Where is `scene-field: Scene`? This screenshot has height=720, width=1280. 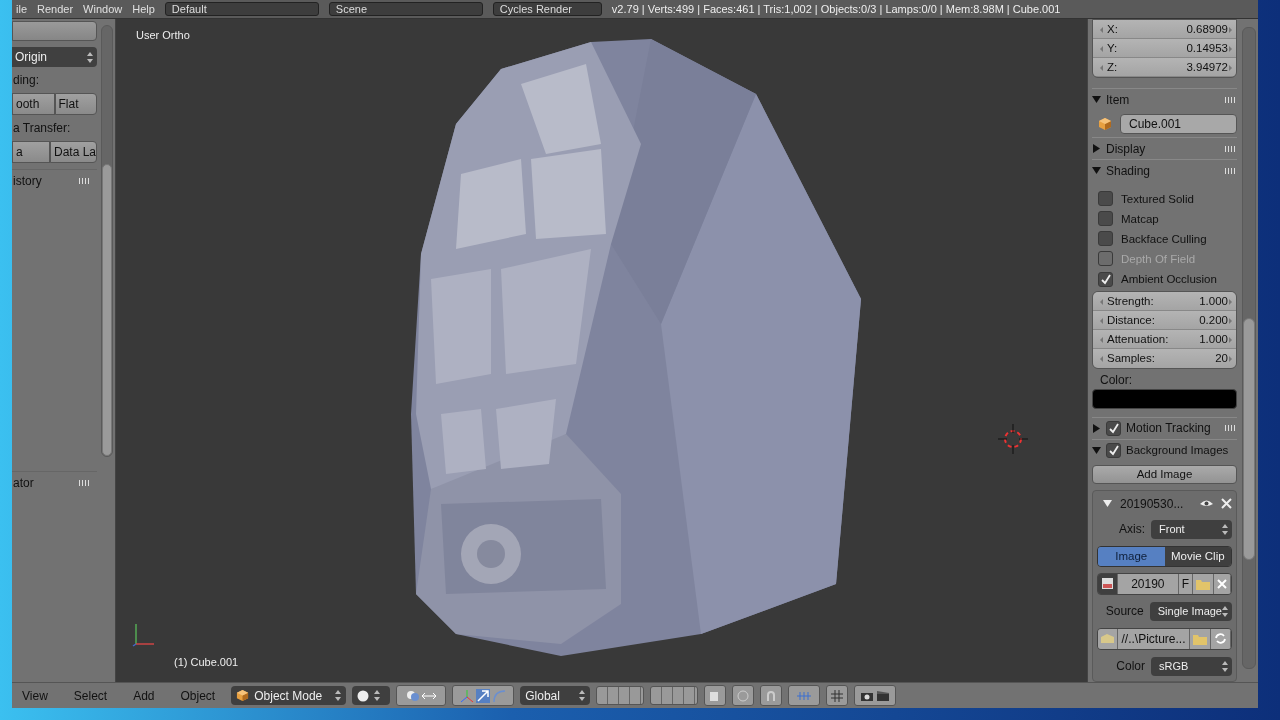 scene-field: Scene is located at coordinates (405, 9).